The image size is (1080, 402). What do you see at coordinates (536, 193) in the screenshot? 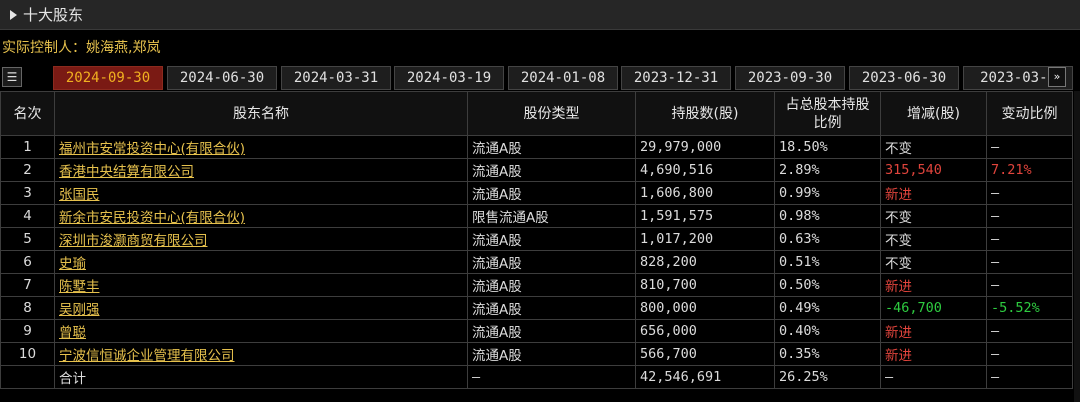
I see `table-row: 3 张国民 流通A股 1,606,800 0.99% 新进 —` at bounding box center [536, 193].